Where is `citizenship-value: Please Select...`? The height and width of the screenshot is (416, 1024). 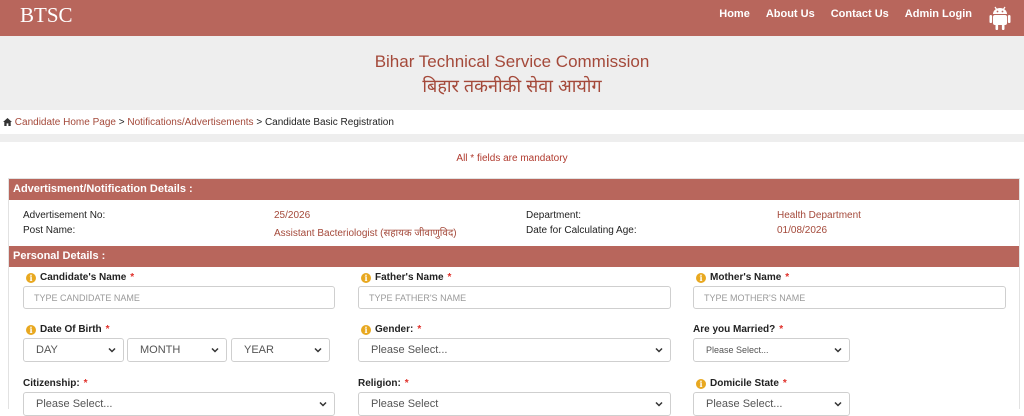
citizenship-value: Please Select... is located at coordinates (74, 404).